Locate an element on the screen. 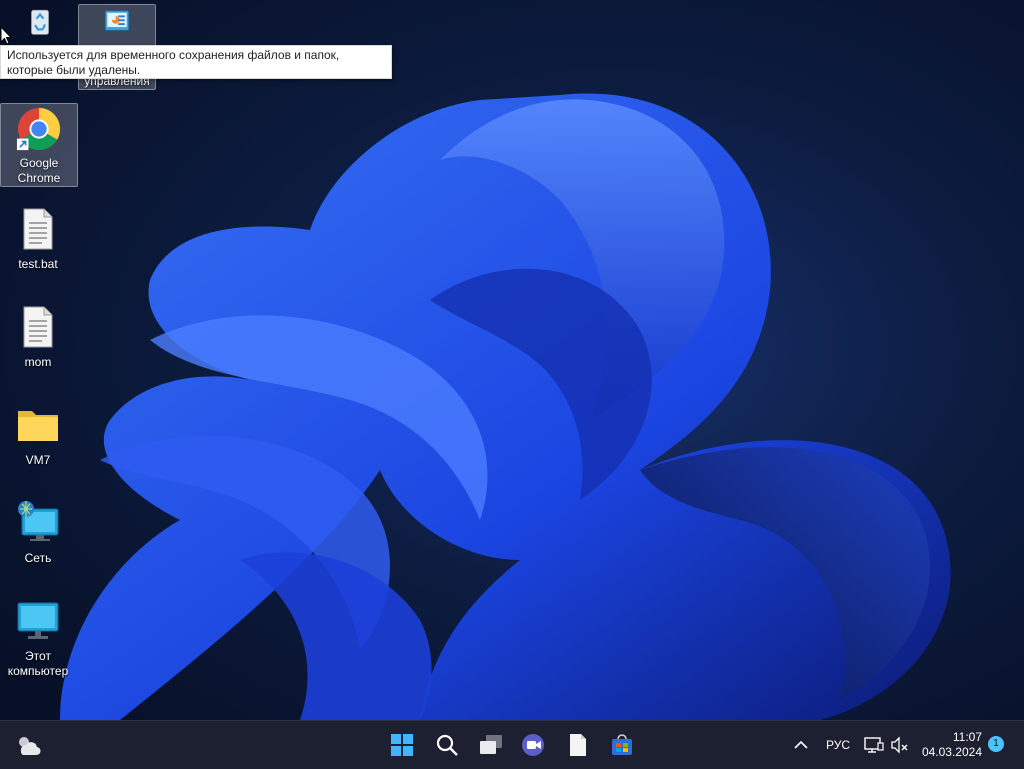 The width and height of the screenshot is (1024, 769). store-icon is located at coordinates (622, 744).